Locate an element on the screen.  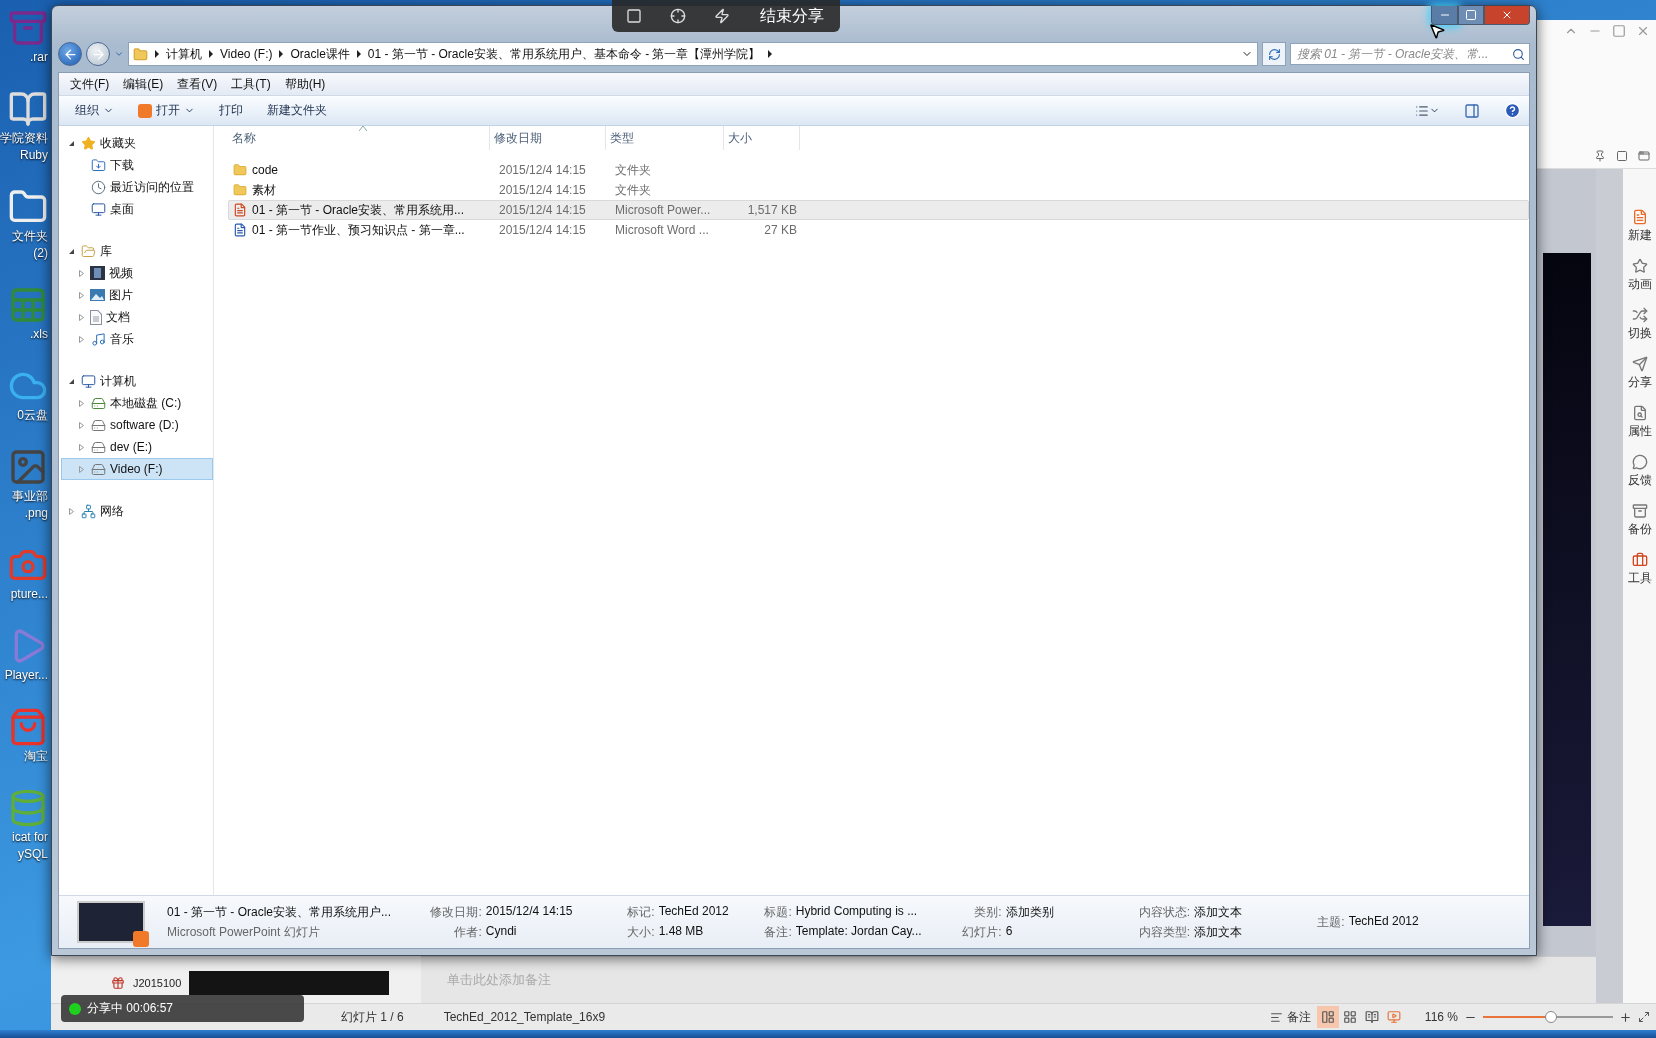
menu-item: 帮助(H) is located at coordinates (305, 84).